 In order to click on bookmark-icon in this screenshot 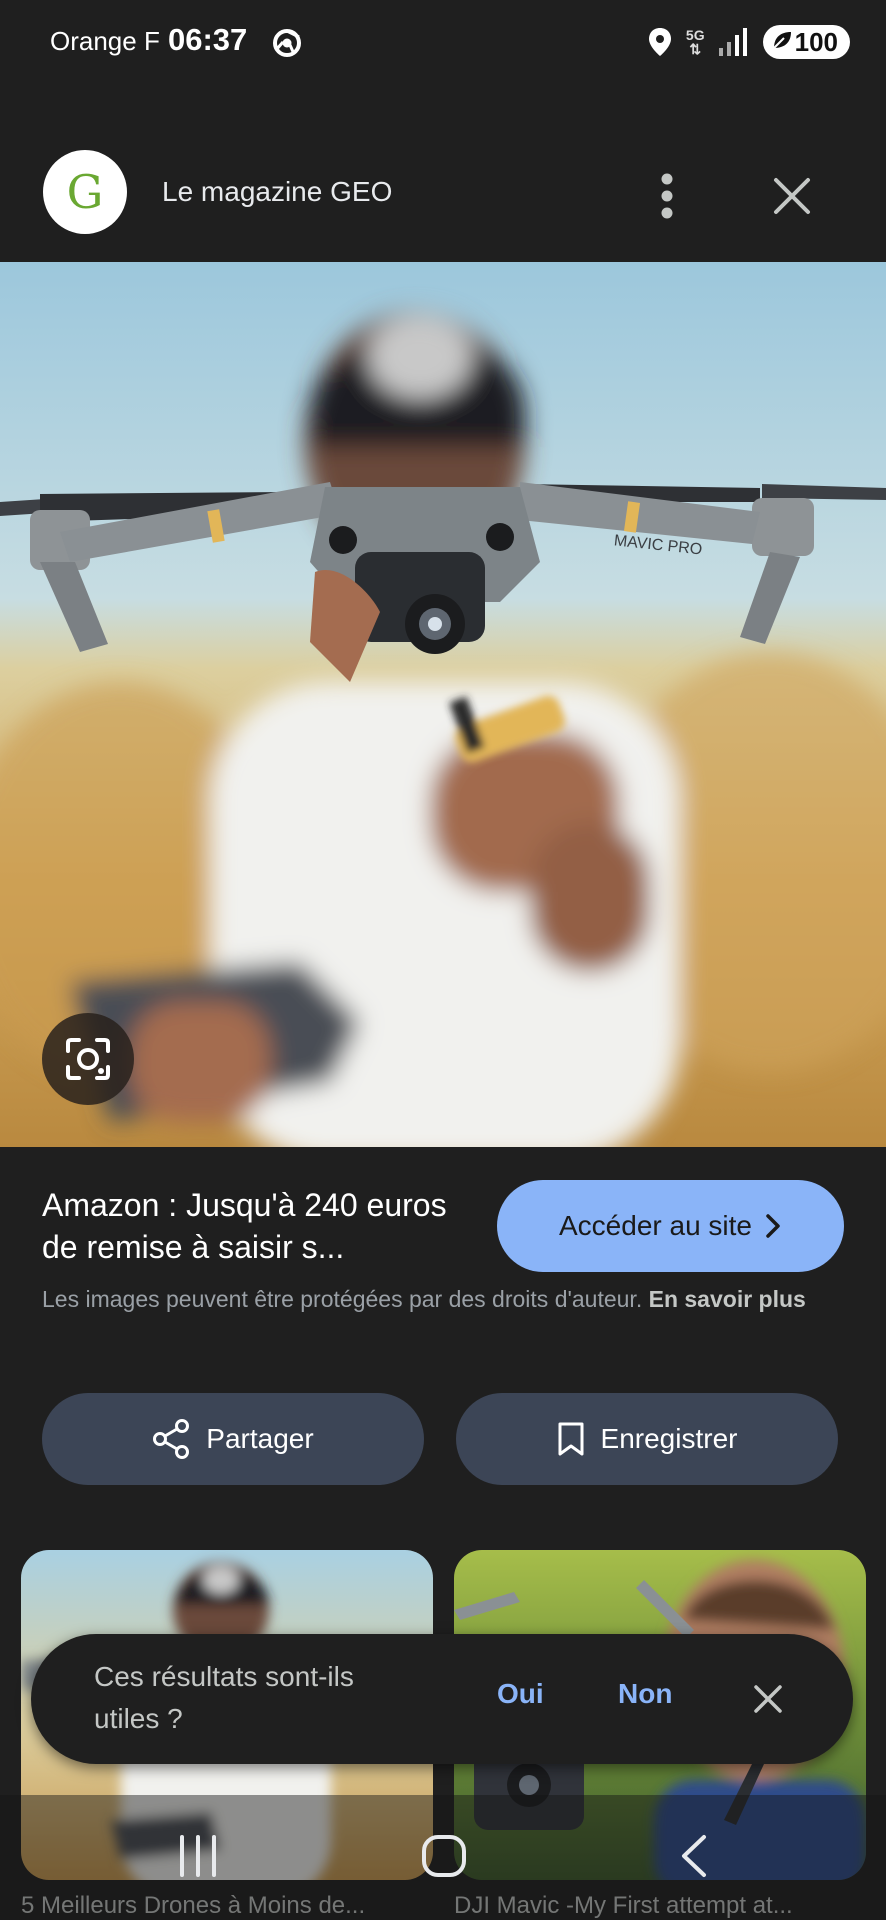, I will do `click(571, 1439)`.